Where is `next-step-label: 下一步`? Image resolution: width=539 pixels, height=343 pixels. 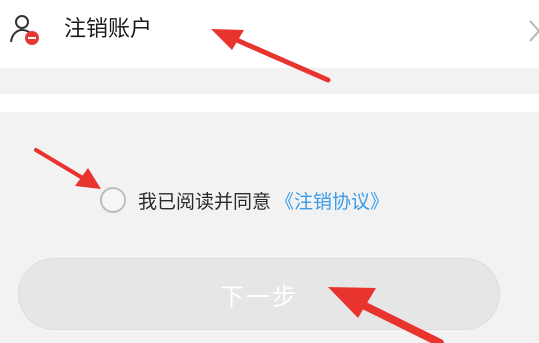
next-step-label: 下一步 is located at coordinates (259, 296).